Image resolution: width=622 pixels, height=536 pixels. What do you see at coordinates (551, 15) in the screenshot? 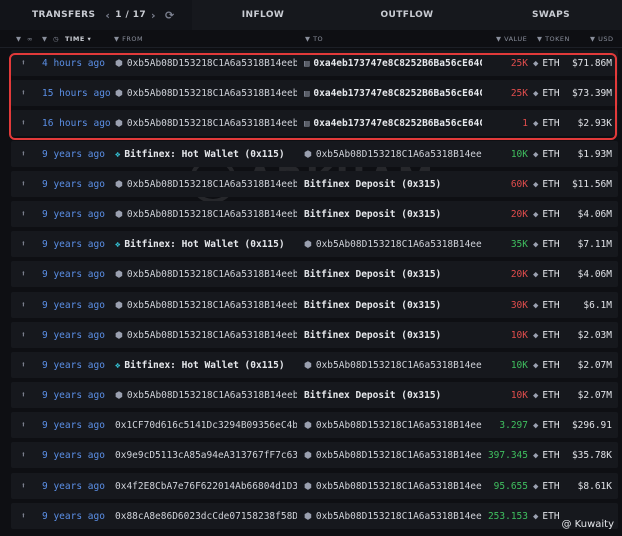
I see `tab-swaps: SWAPS` at bounding box center [551, 15].